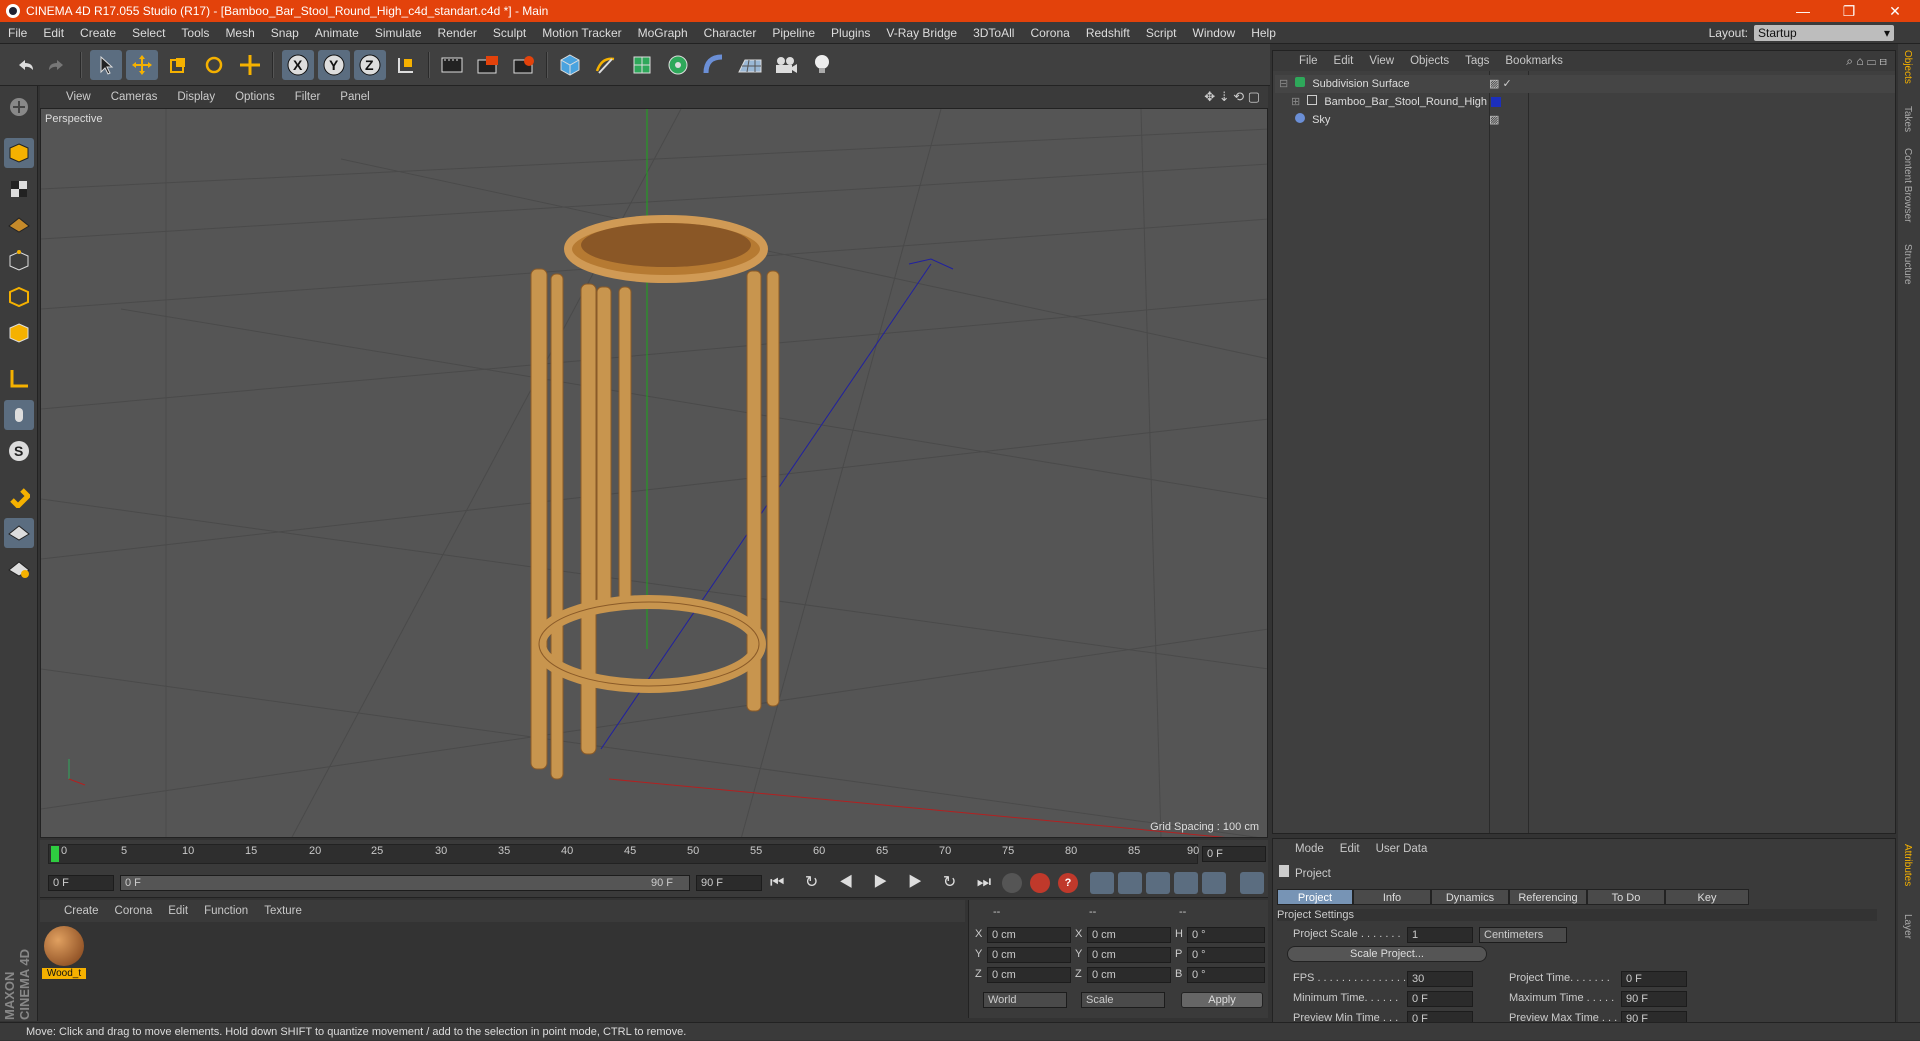 The width and height of the screenshot is (1920, 1041). What do you see at coordinates (19, 189) in the screenshot?
I see `texture-mode-icon` at bounding box center [19, 189].